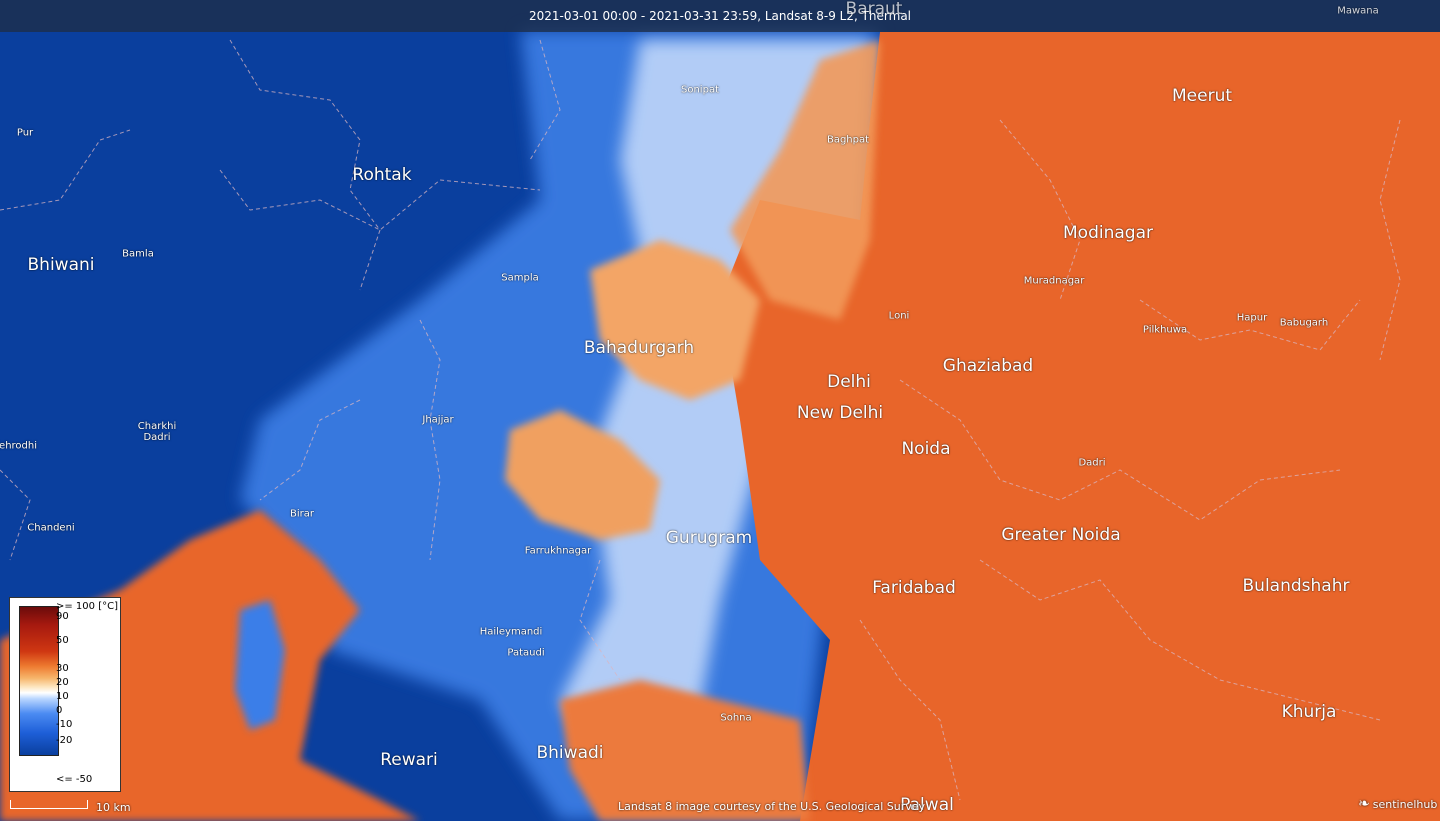 Image resolution: width=1440 pixels, height=821 pixels. Describe the element at coordinates (570, 753) in the screenshot. I see `place-label: Bhiwadi` at that location.